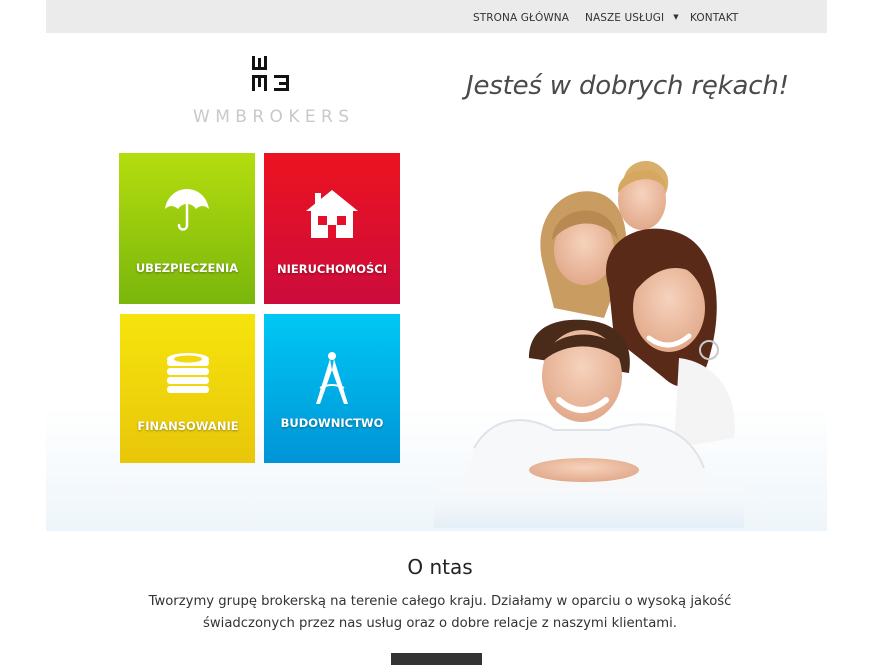 The width and height of the screenshot is (880, 665). What do you see at coordinates (436, 659) in the screenshot?
I see `read-more-button` at bounding box center [436, 659].